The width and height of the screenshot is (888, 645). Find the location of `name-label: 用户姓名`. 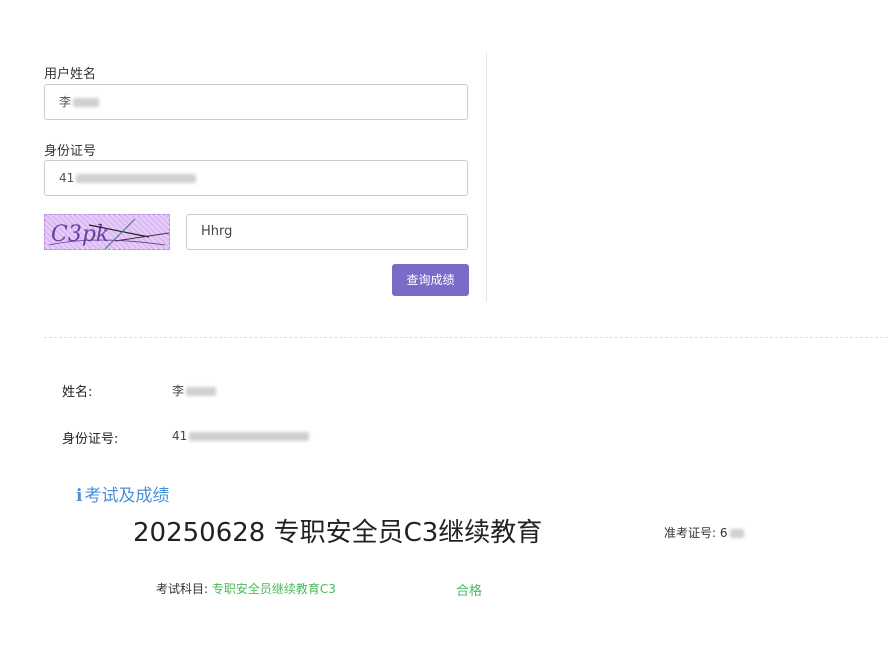

name-label: 用户姓名 is located at coordinates (70, 74).